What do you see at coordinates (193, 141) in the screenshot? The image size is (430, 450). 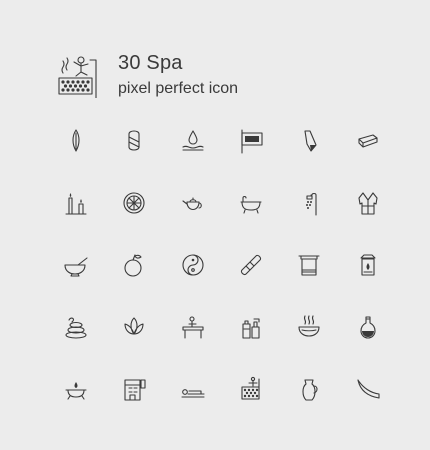 I see `hand-water-drop-icon` at bounding box center [193, 141].